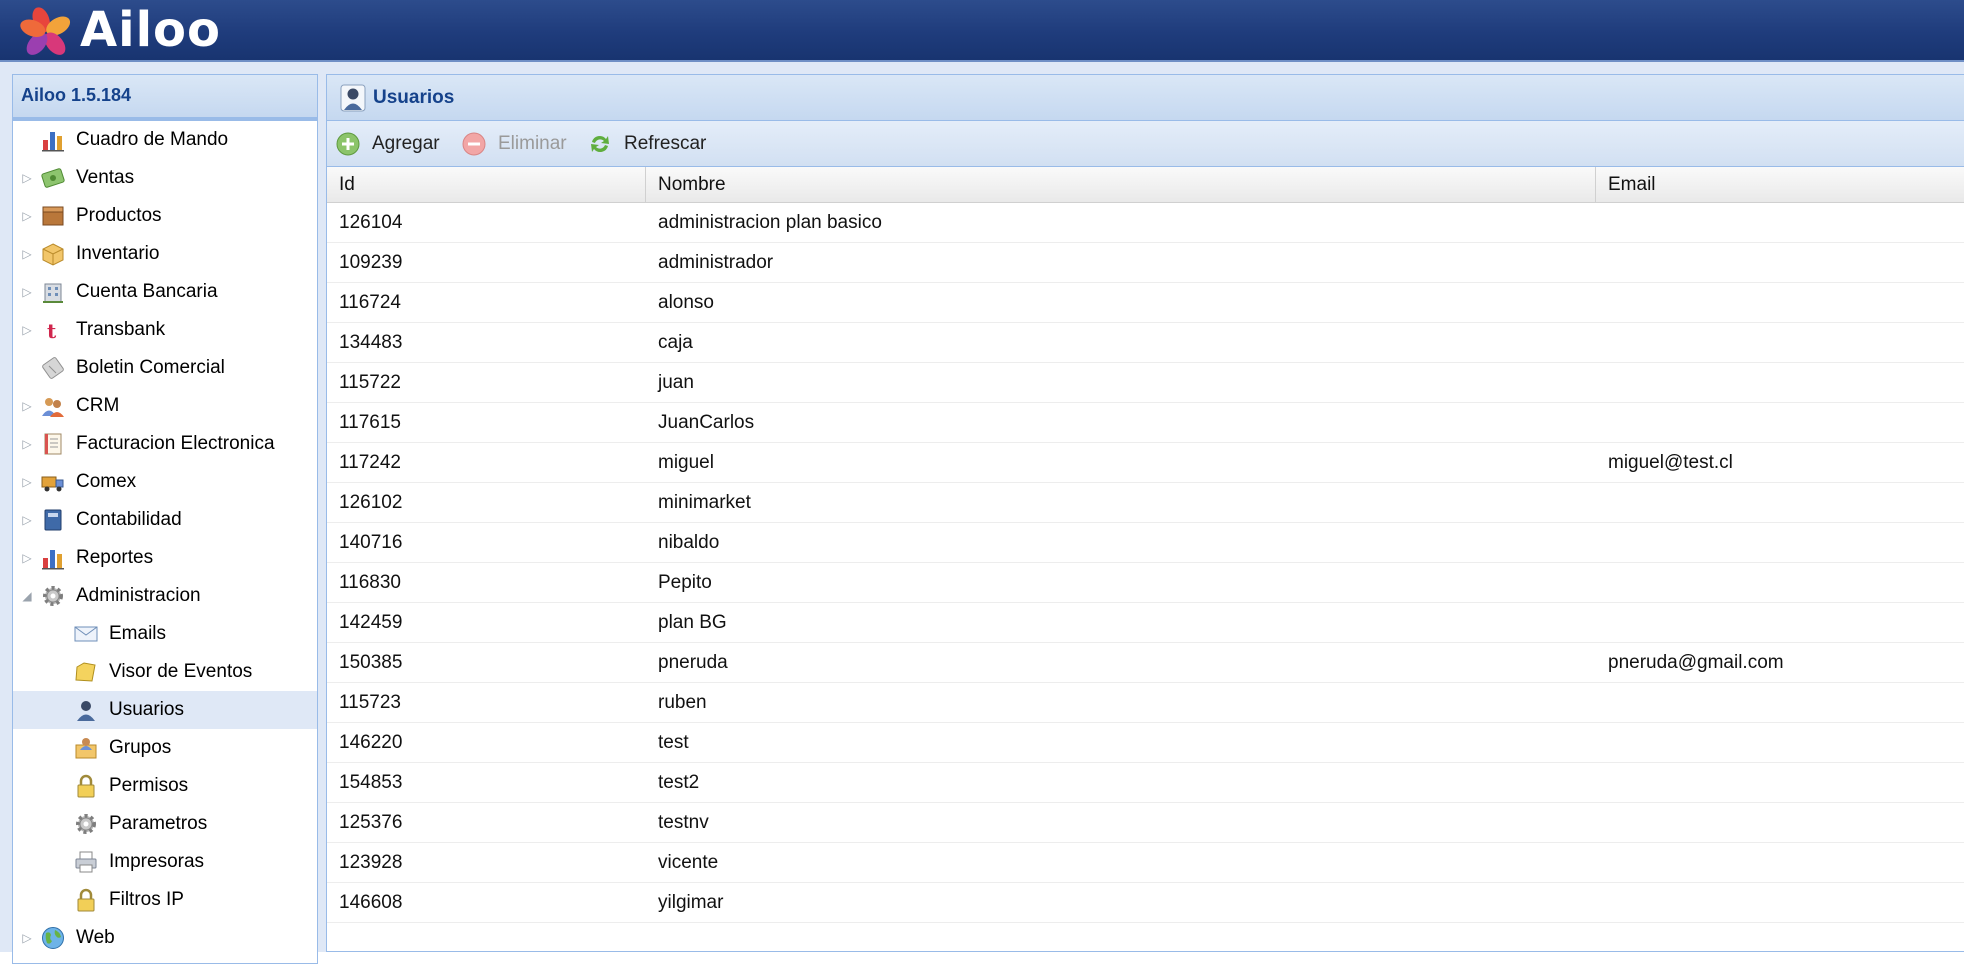 This screenshot has height=964, width=1964. Describe the element at coordinates (165, 178) in the screenshot. I see `sidebar-item-ventas: ▷ Ventas` at that location.